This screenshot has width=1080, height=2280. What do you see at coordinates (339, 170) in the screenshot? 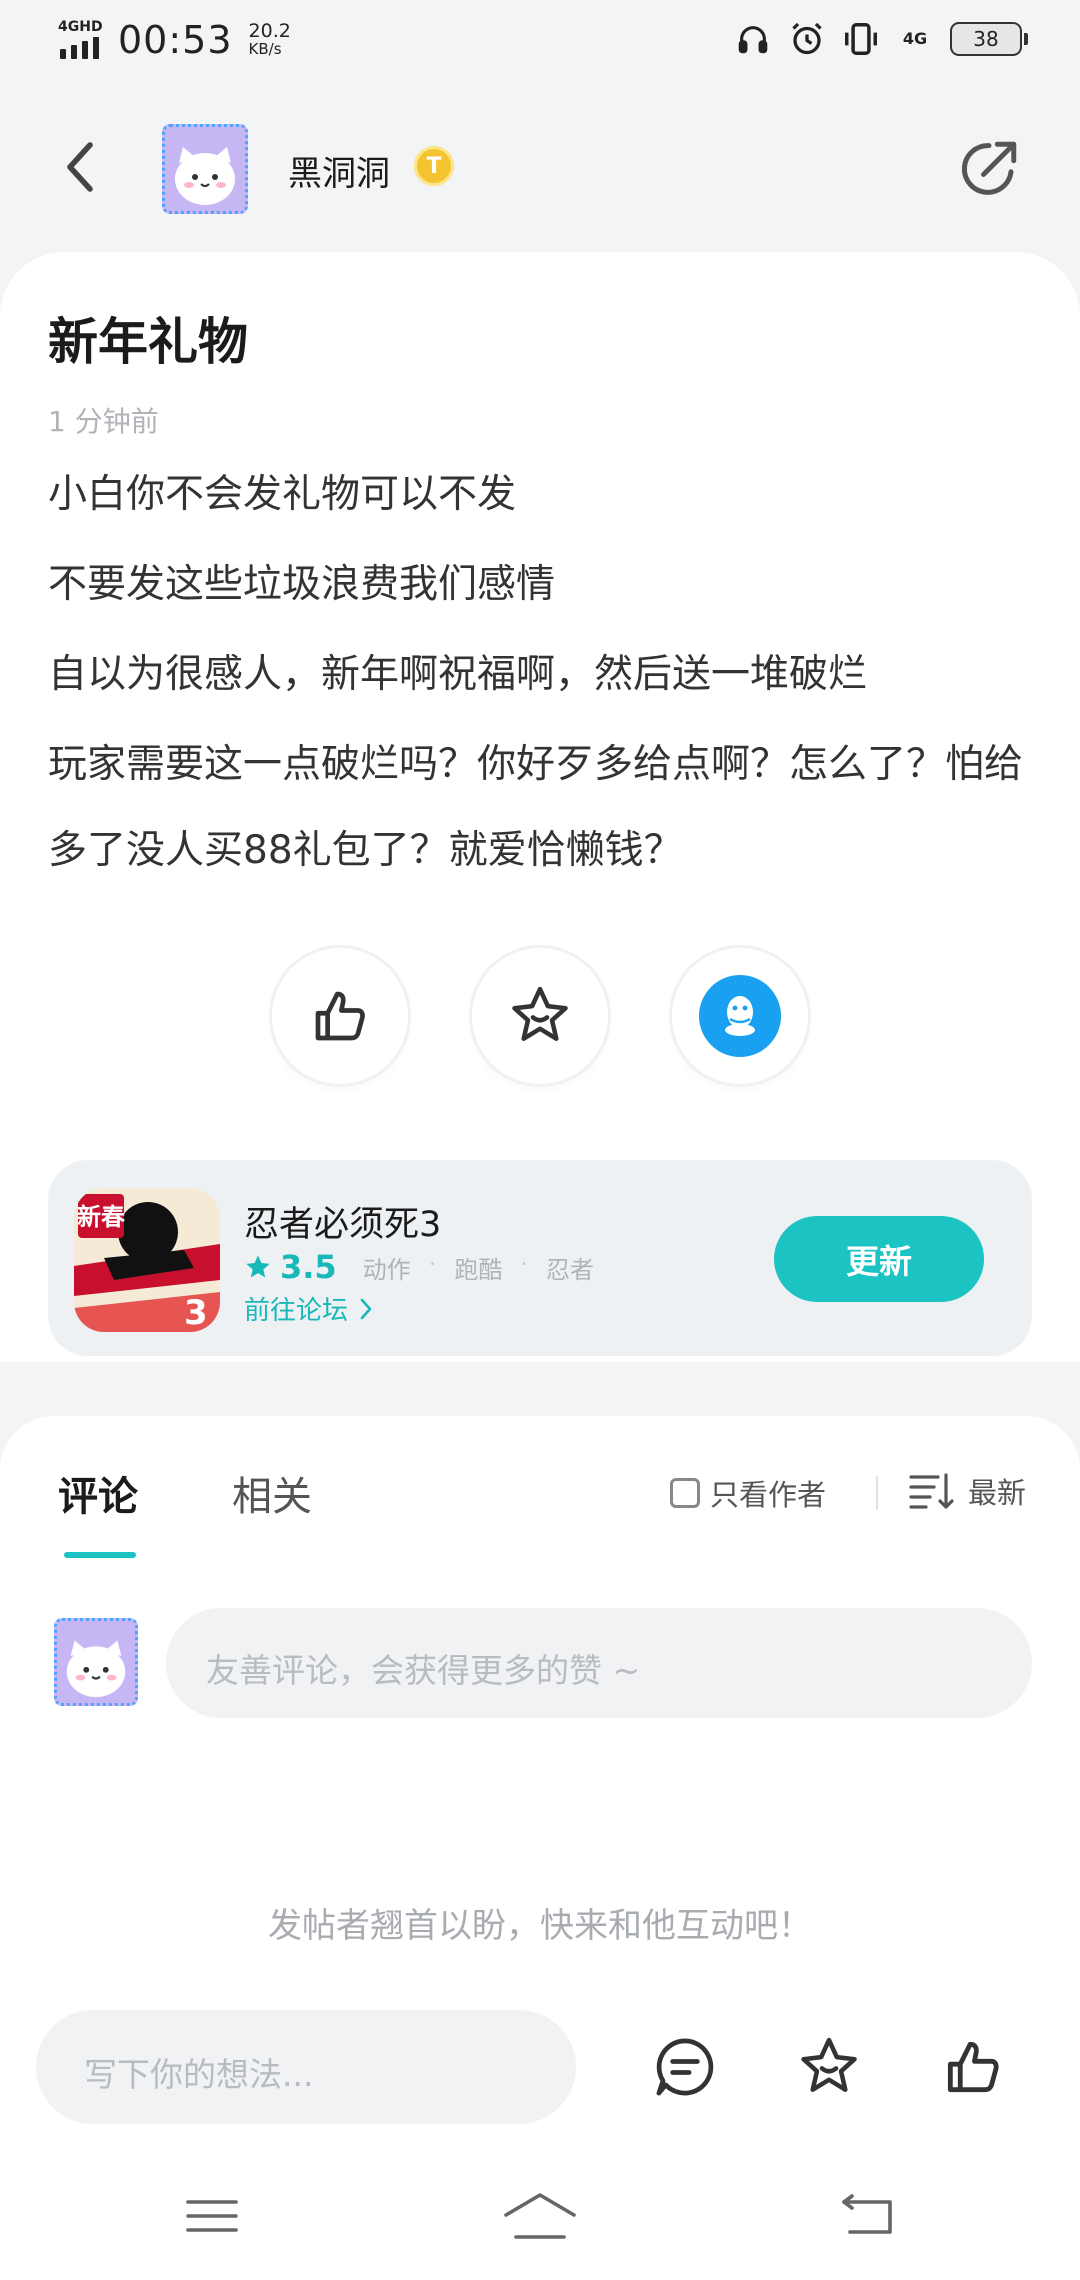
I see `author-name: 黑洞洞` at bounding box center [339, 170].